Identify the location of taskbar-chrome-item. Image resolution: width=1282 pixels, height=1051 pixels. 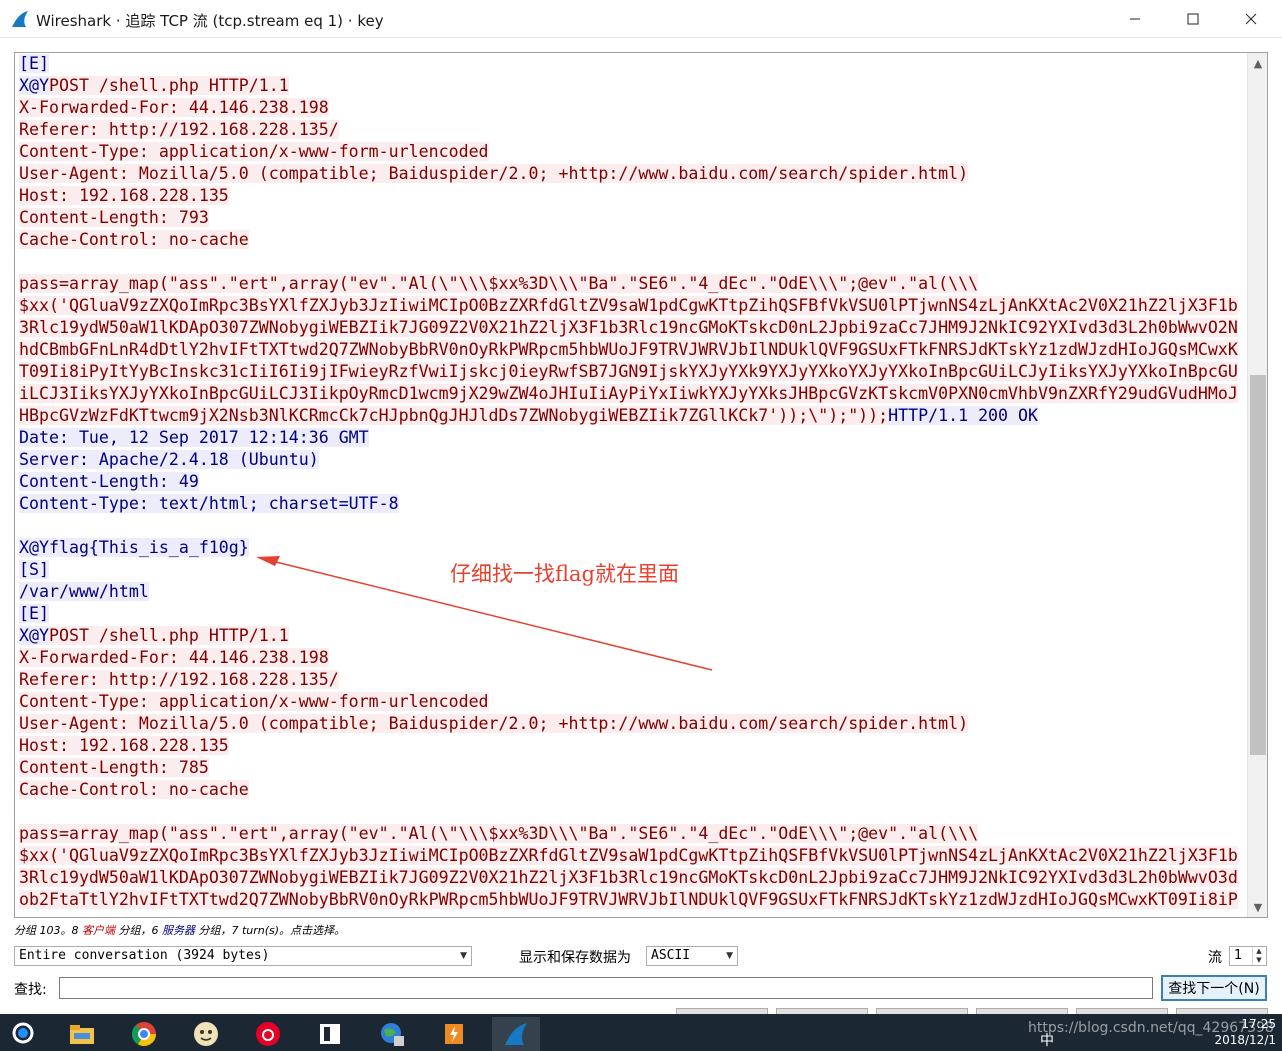
(144, 1034).